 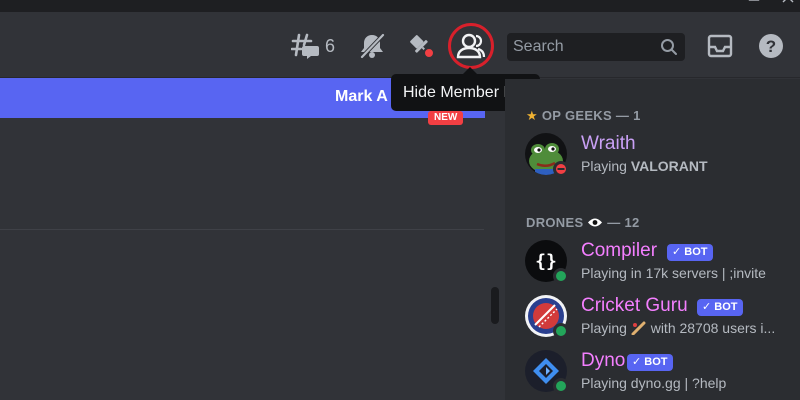 What do you see at coordinates (673, 273) in the screenshot?
I see `member-activity: Playing in 17k servers | ;invite` at bounding box center [673, 273].